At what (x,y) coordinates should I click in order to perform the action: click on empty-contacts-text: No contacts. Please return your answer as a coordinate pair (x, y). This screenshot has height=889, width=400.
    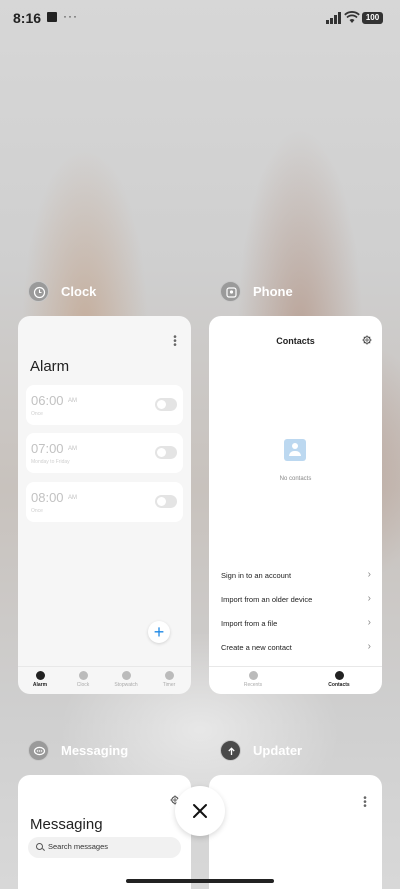
    Looking at the image, I should click on (295, 479).